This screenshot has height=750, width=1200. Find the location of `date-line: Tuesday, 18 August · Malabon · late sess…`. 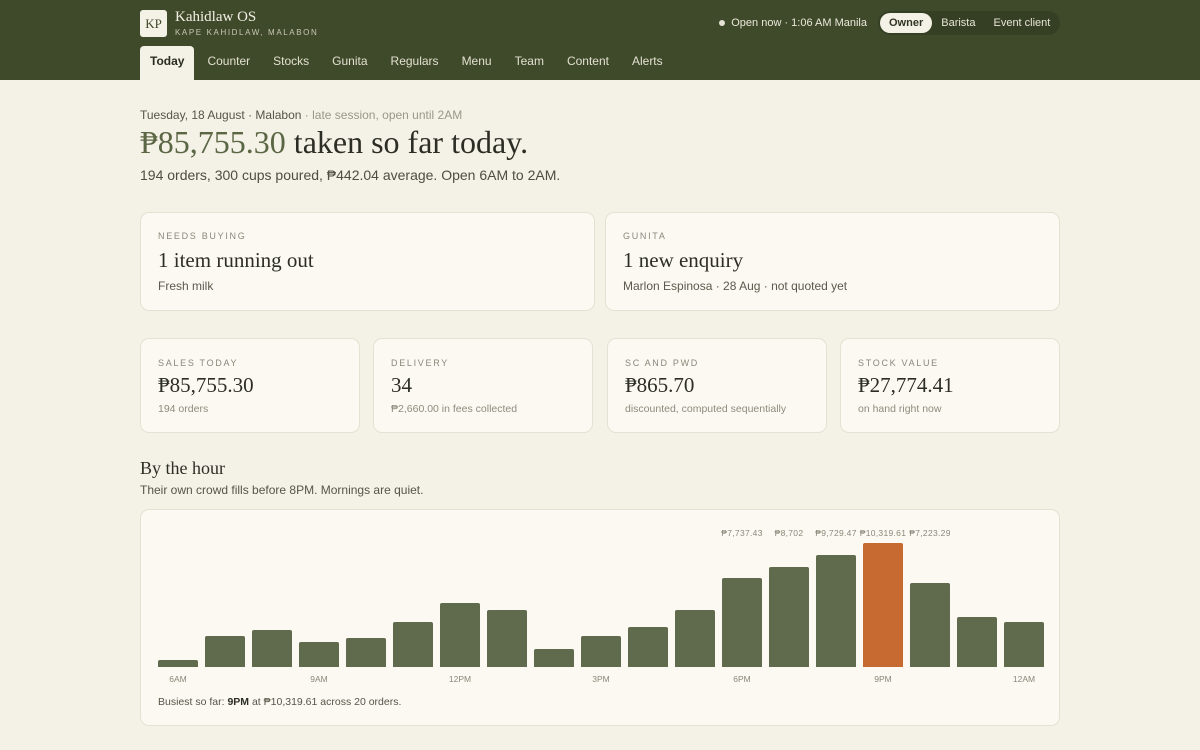

date-line: Tuesday, 18 August · Malabon · late sess… is located at coordinates (301, 115).